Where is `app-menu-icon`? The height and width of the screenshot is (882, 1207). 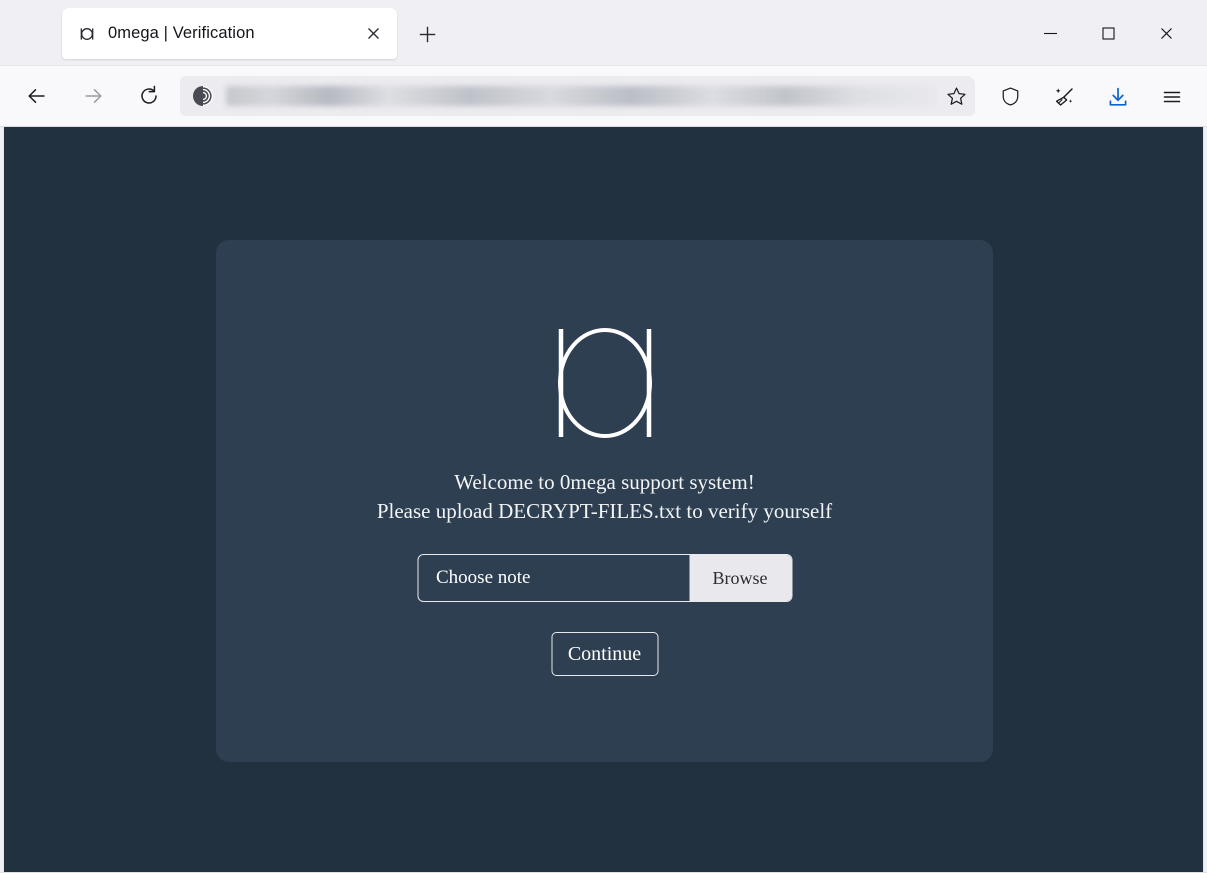 app-menu-icon is located at coordinates (1172, 97).